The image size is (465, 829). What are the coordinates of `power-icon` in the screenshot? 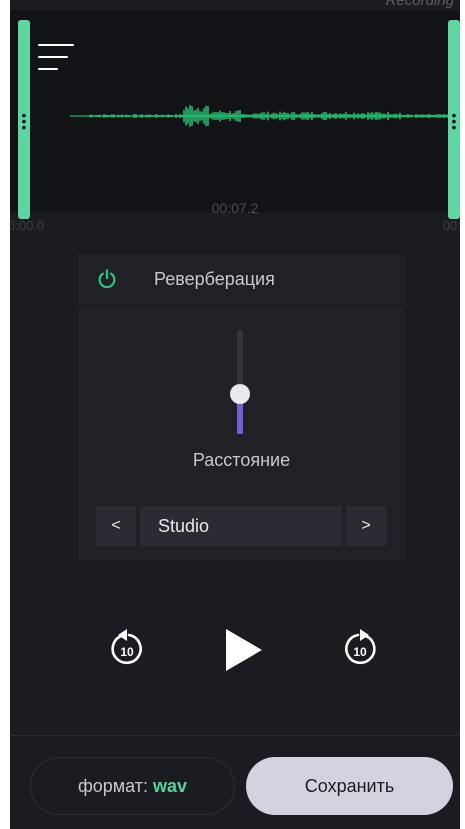 It's located at (107, 279).